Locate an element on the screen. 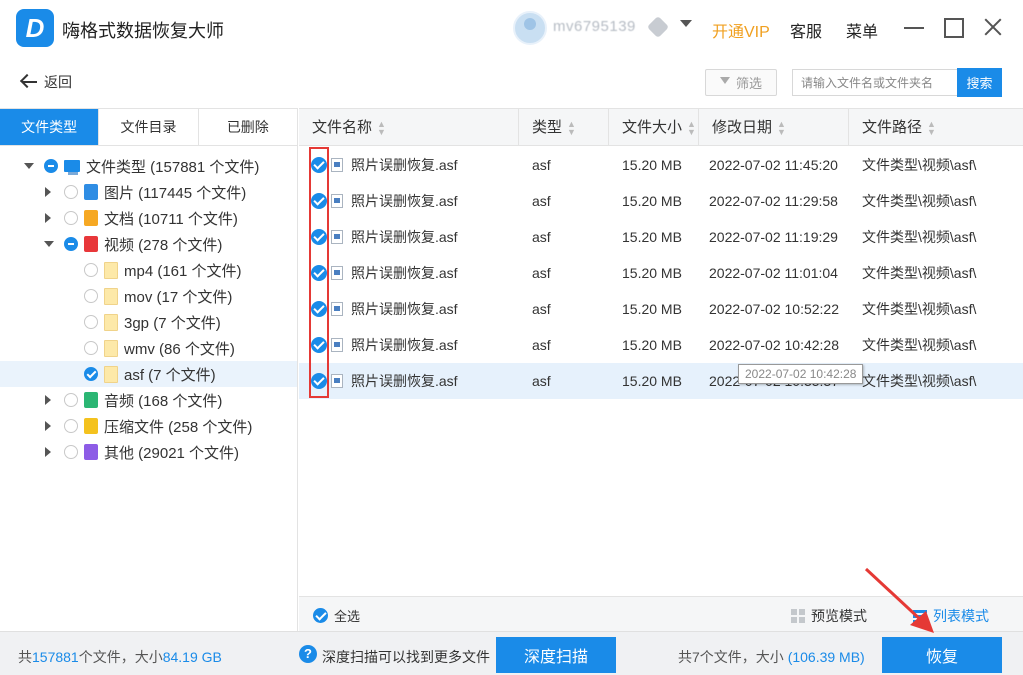 Image resolution: width=1023 pixels, height=675 pixels. search-input is located at coordinates (875, 82).